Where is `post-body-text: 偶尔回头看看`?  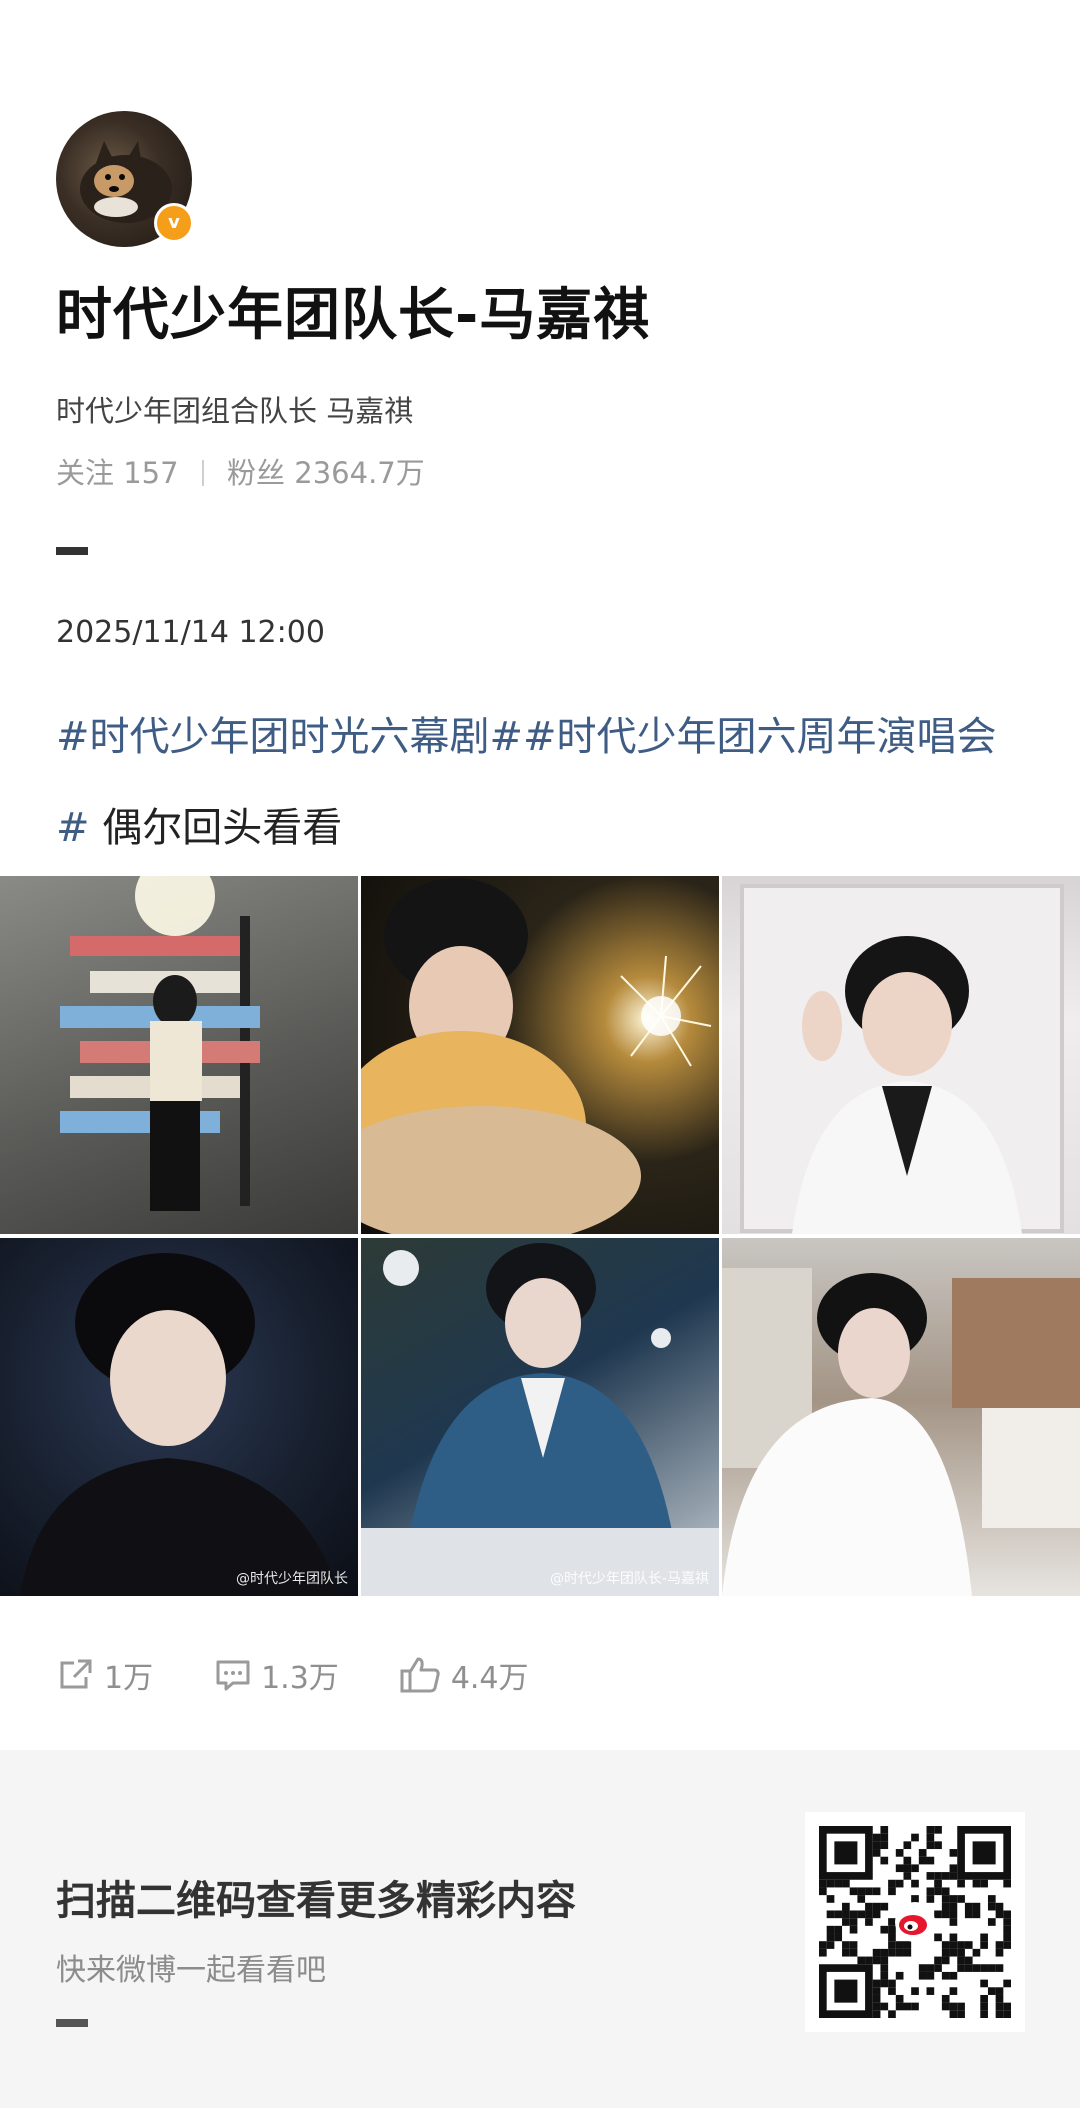 post-body-text: 偶尔回头看看 is located at coordinates (216, 828).